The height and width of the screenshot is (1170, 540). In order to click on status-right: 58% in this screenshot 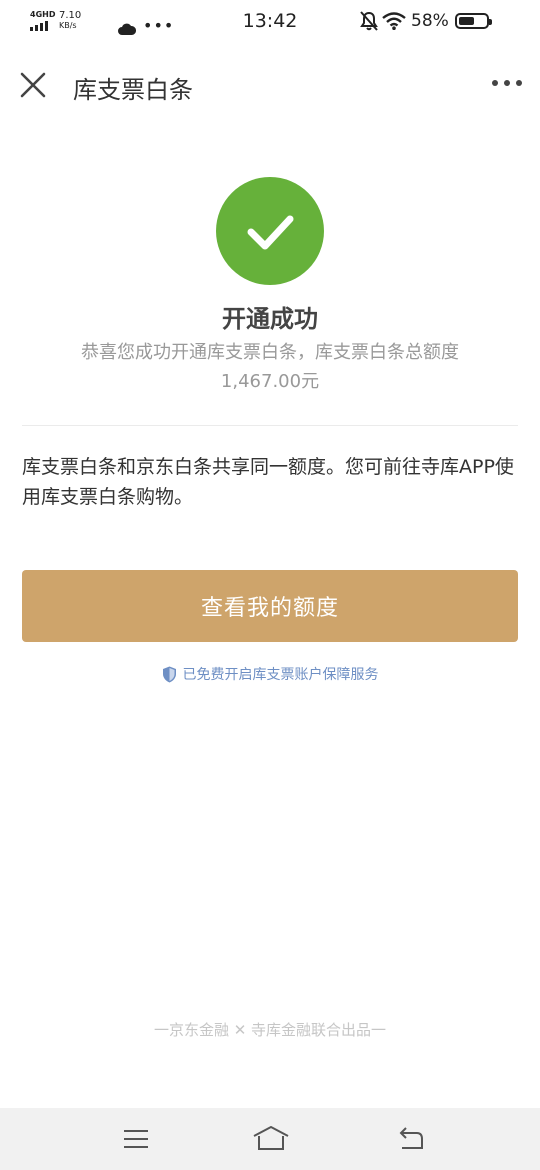, I will do `click(440, 21)`.